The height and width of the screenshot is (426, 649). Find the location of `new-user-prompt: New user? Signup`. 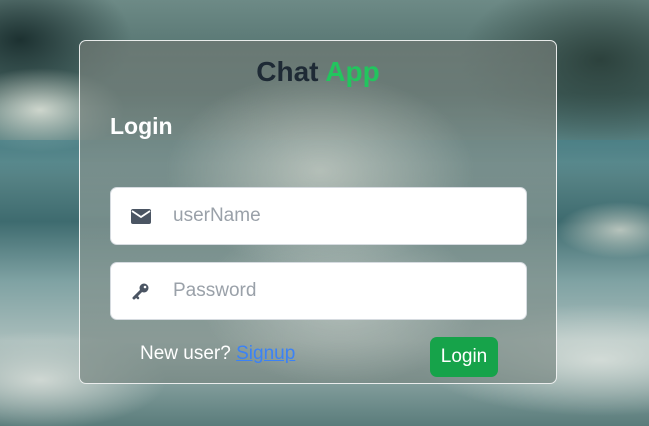

new-user-prompt: New user? Signup is located at coordinates (217, 354).